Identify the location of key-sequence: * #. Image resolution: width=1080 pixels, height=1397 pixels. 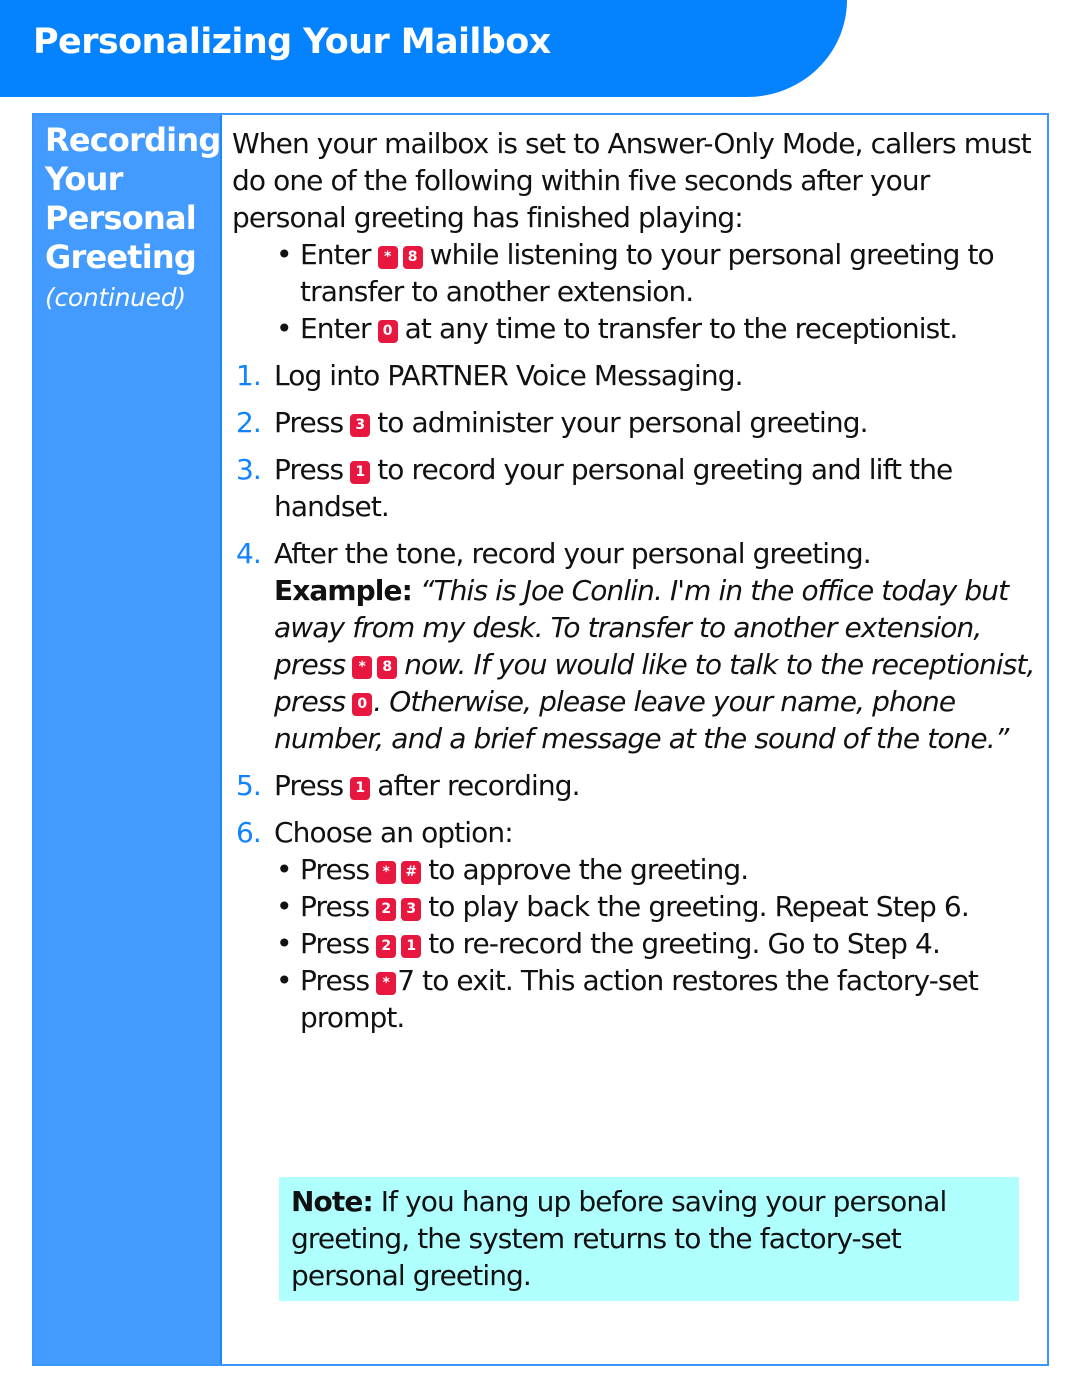
(398, 869).